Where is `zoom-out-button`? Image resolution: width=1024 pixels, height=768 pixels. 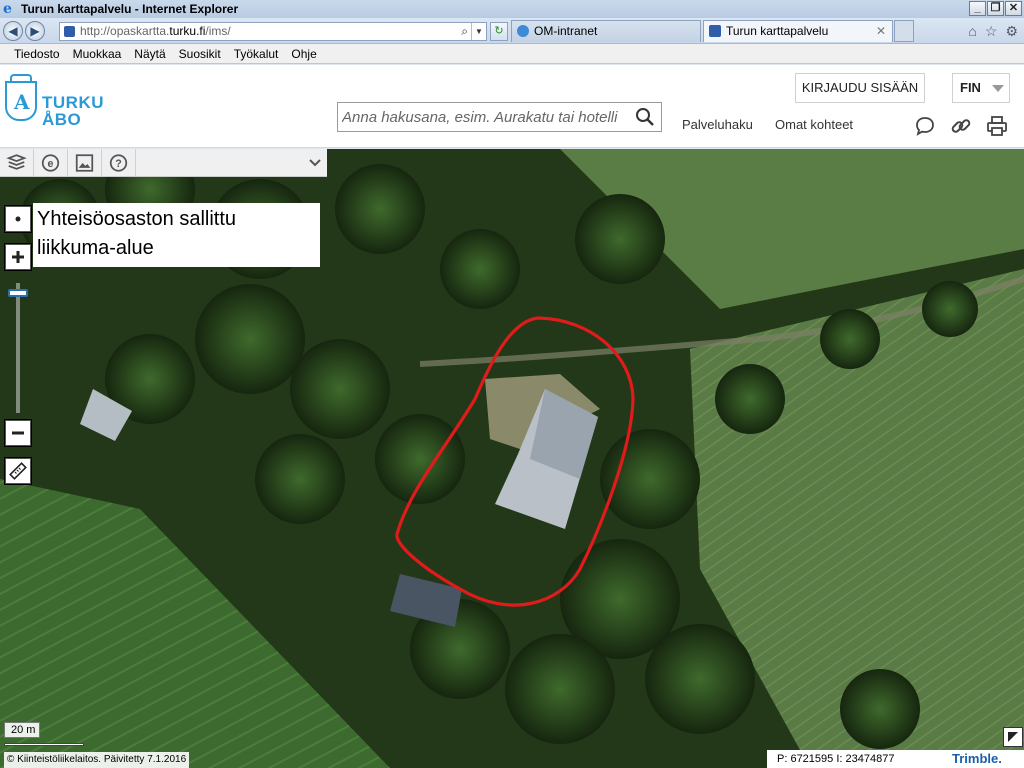
zoom-out-button is located at coordinates (18, 433).